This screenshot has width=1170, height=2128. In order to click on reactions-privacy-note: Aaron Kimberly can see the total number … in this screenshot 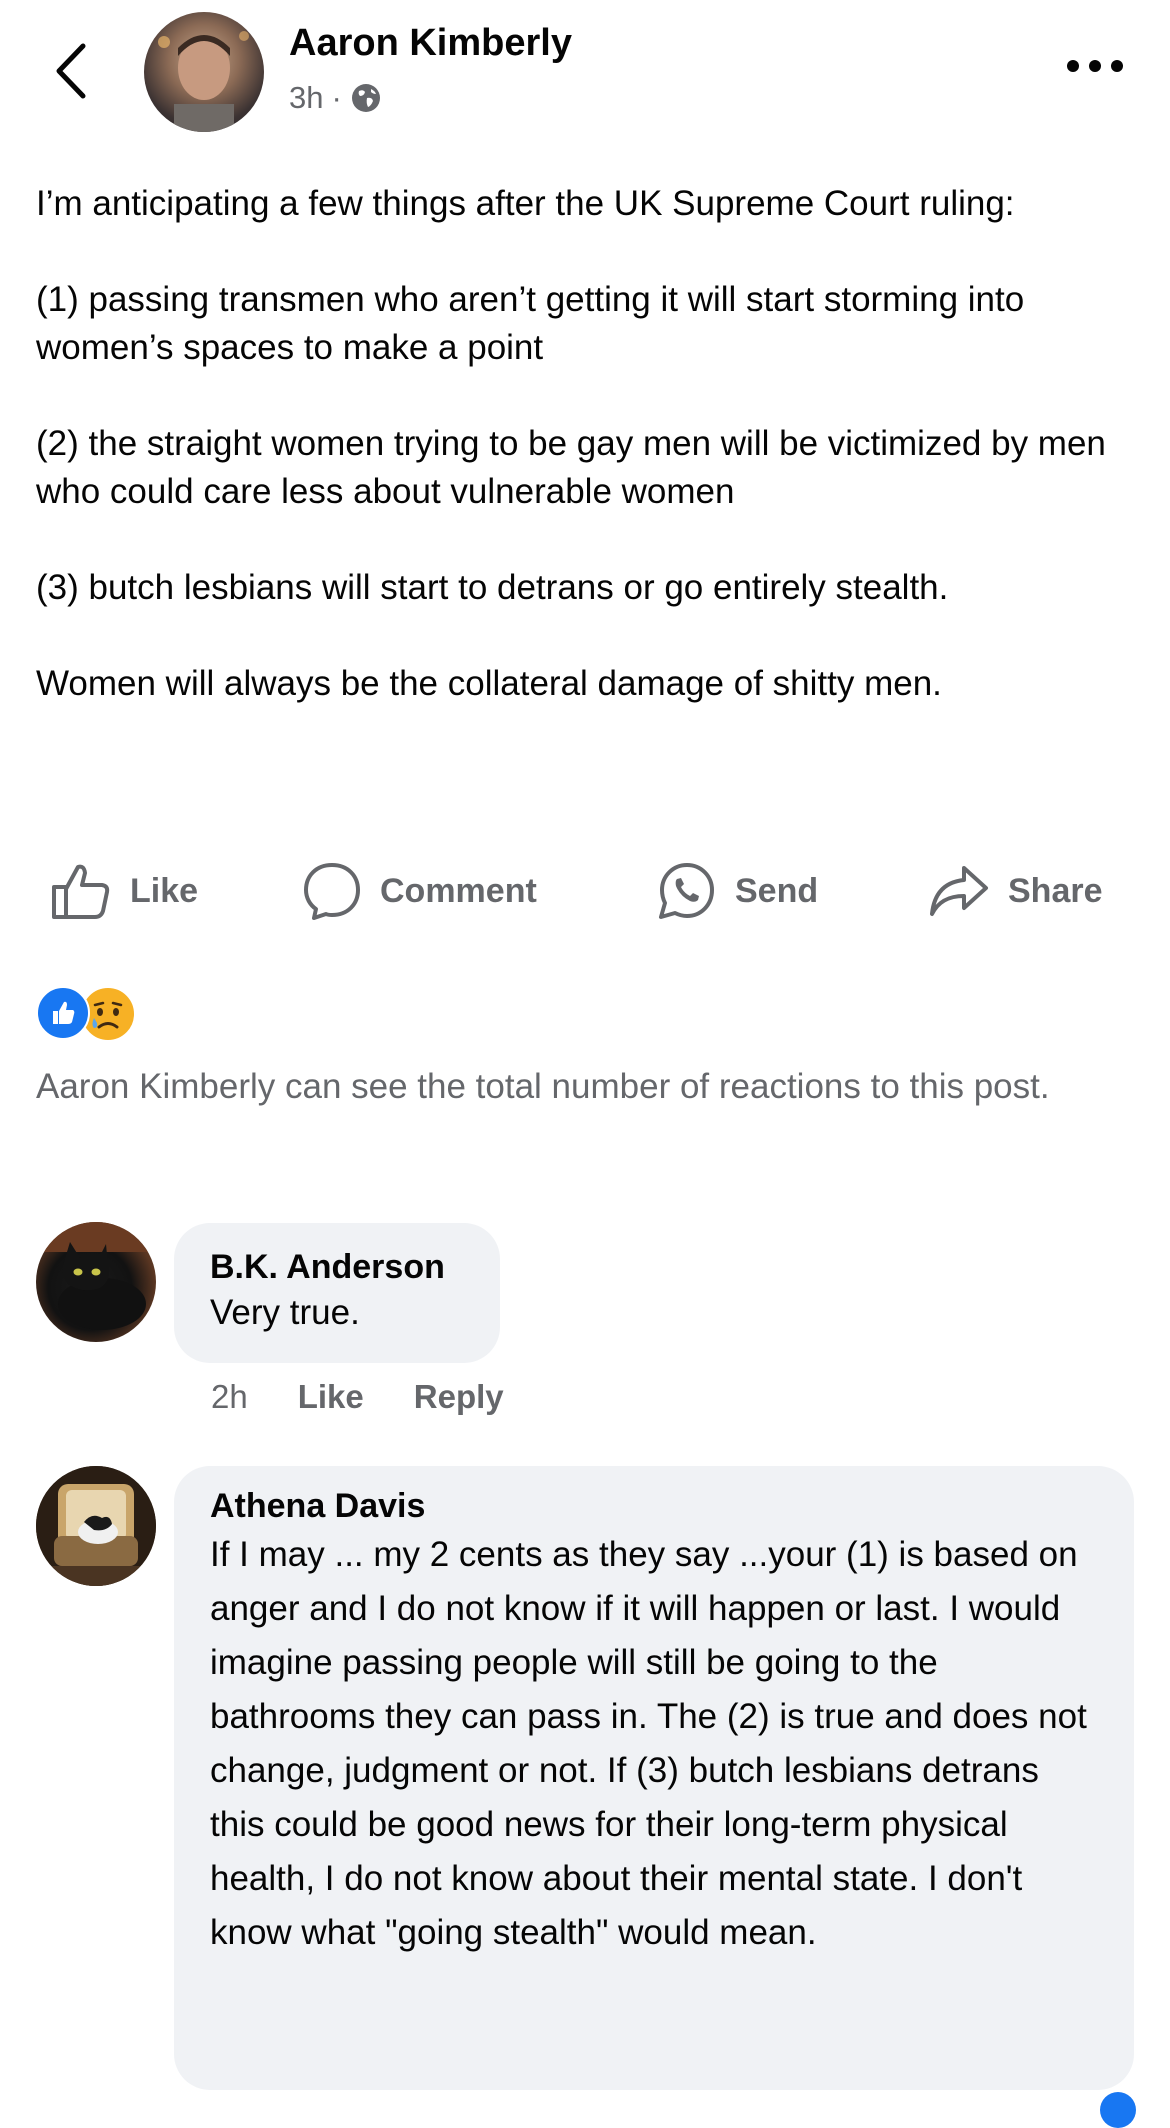, I will do `click(543, 1086)`.